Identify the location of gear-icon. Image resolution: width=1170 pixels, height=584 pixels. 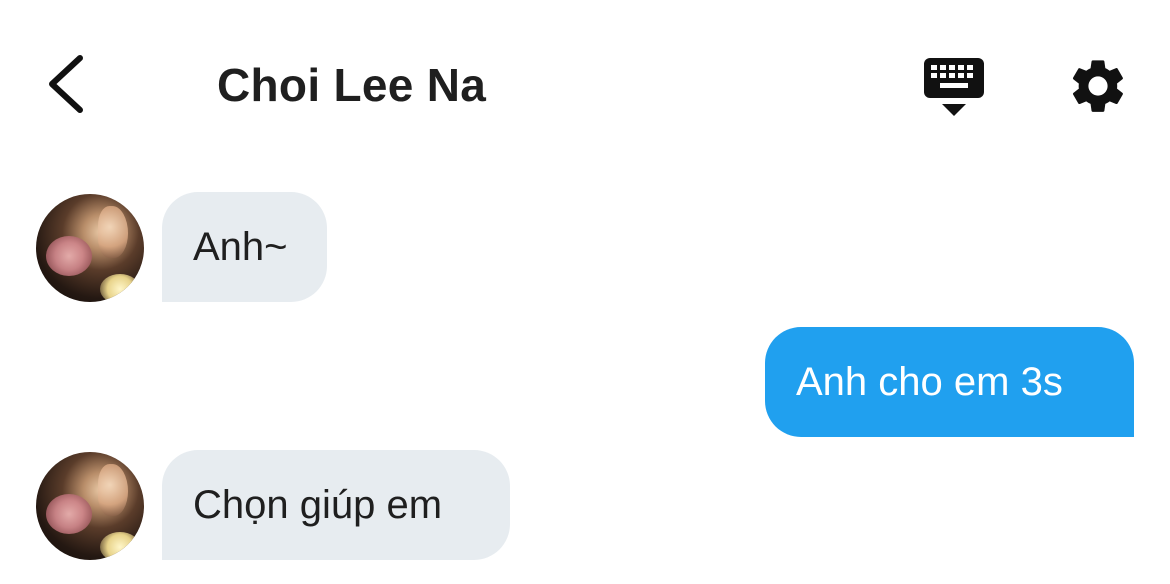
(1097, 86).